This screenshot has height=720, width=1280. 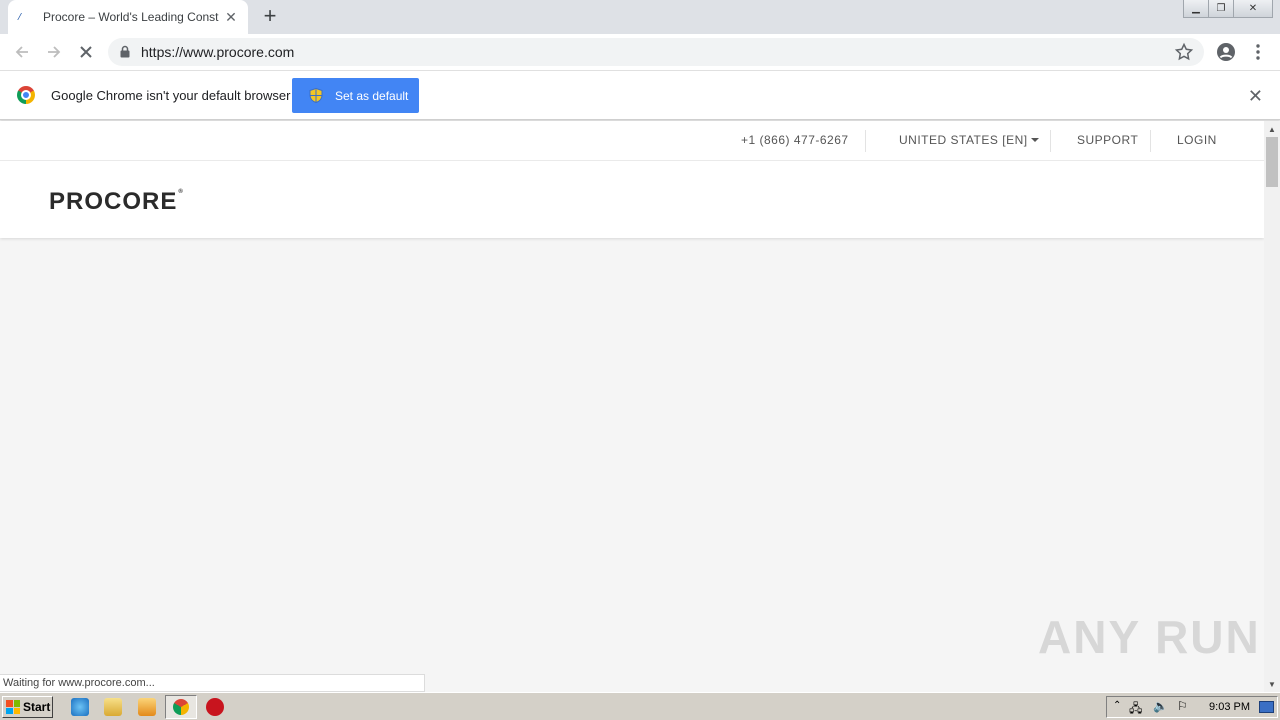 I want to click on chrome-taskbar-button, so click(x=181, y=707).